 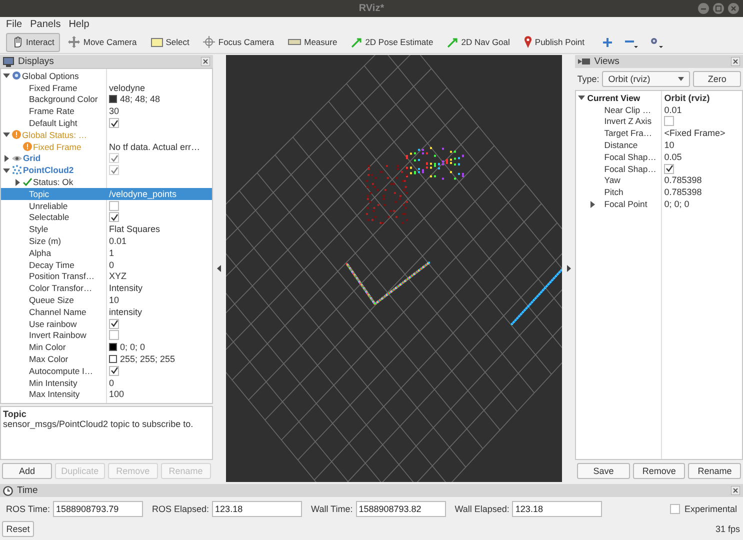 I want to click on tree-row: Invert Z Axis, so click(x=659, y=122).